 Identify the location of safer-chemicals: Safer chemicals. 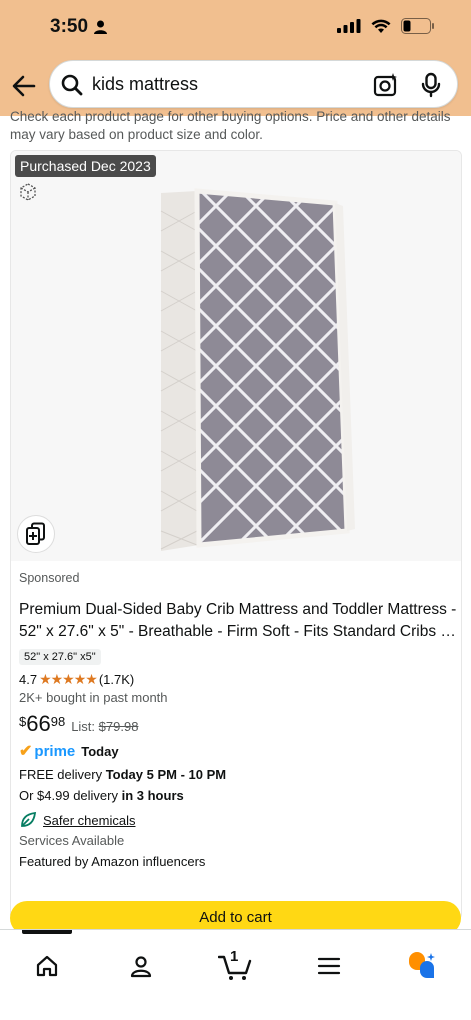
(238, 820).